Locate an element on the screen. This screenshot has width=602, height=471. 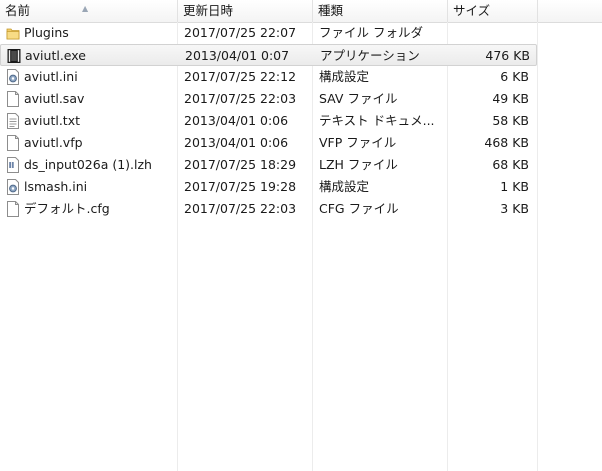
file-date: 2013/04/01 0:07 is located at coordinates (237, 55).